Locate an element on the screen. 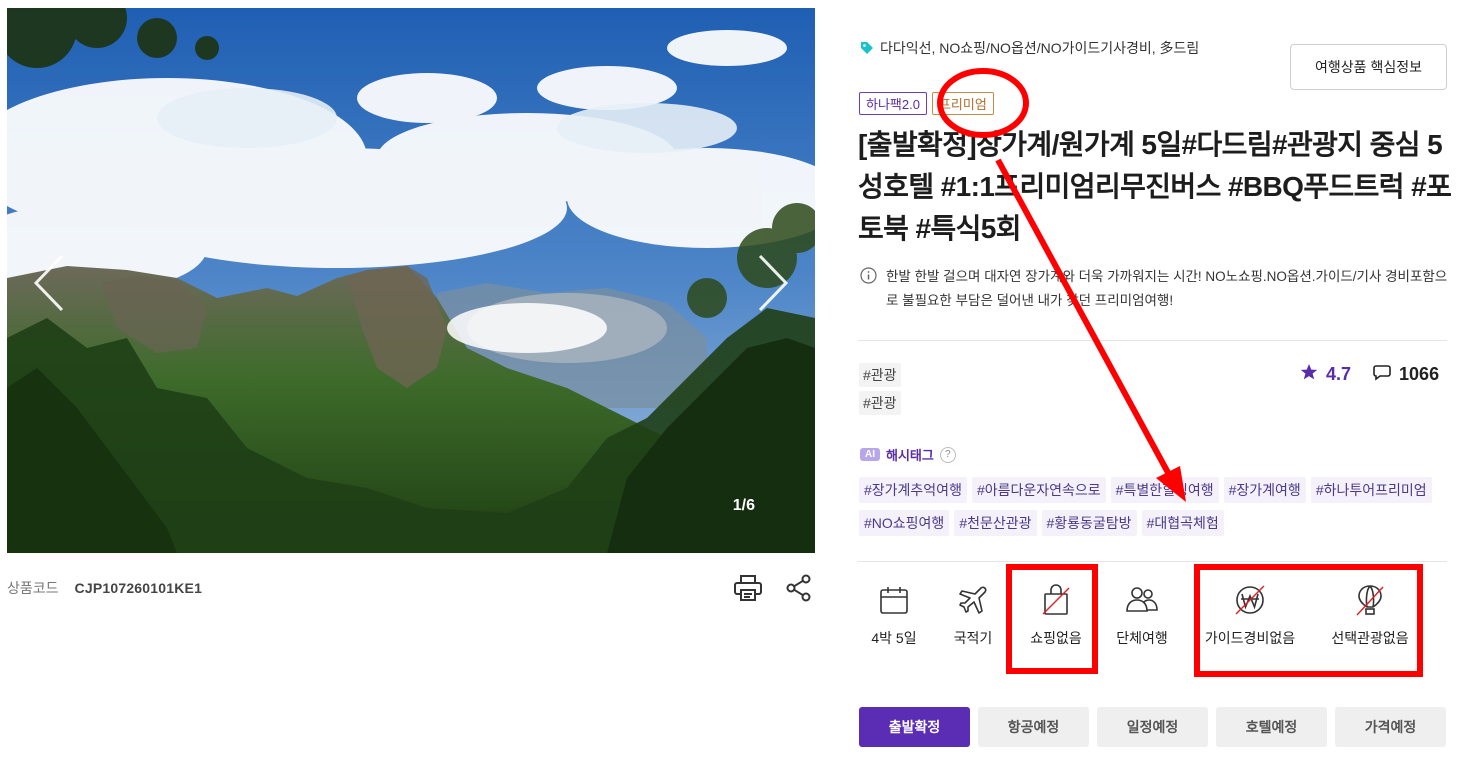  product-code-value: CJP107260101KE1 is located at coordinates (138, 588).